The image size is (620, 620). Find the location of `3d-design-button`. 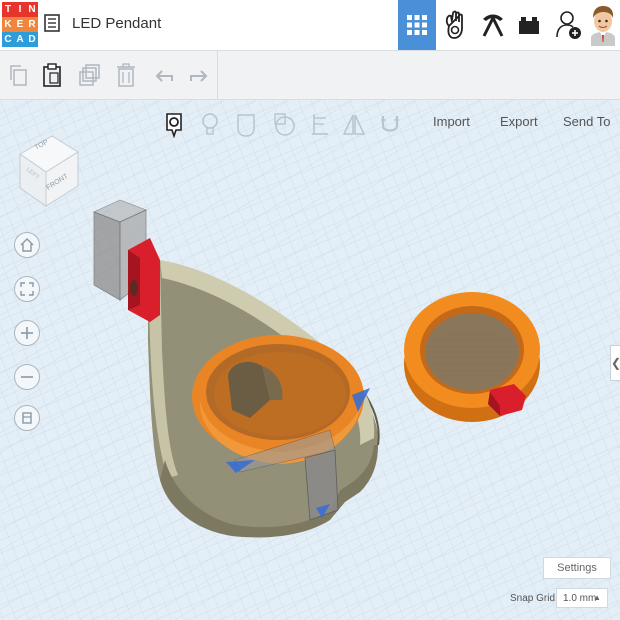

3d-design-button is located at coordinates (417, 25).